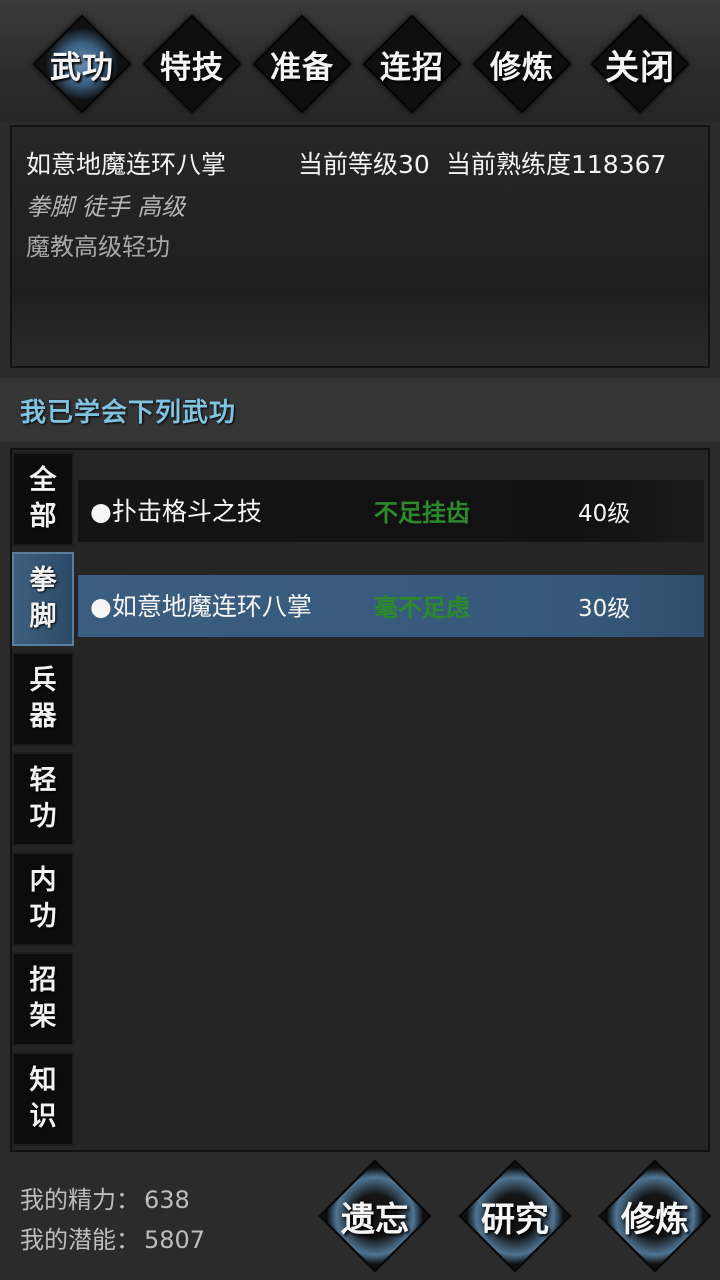  I want to click on potential-label: 我的潜能：, so click(80, 1240).